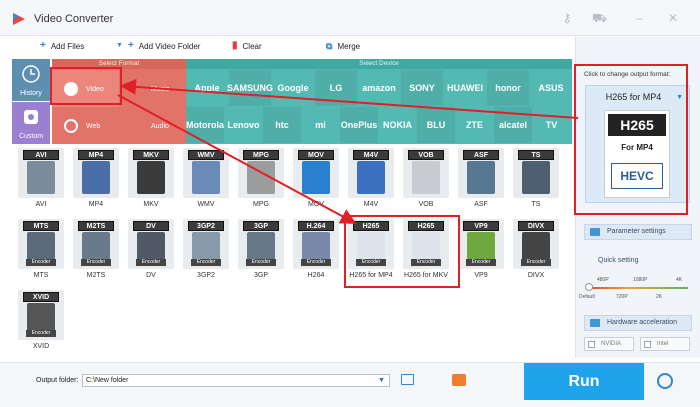  Describe the element at coordinates (459, 380) in the screenshot. I see `import-icon` at that location.